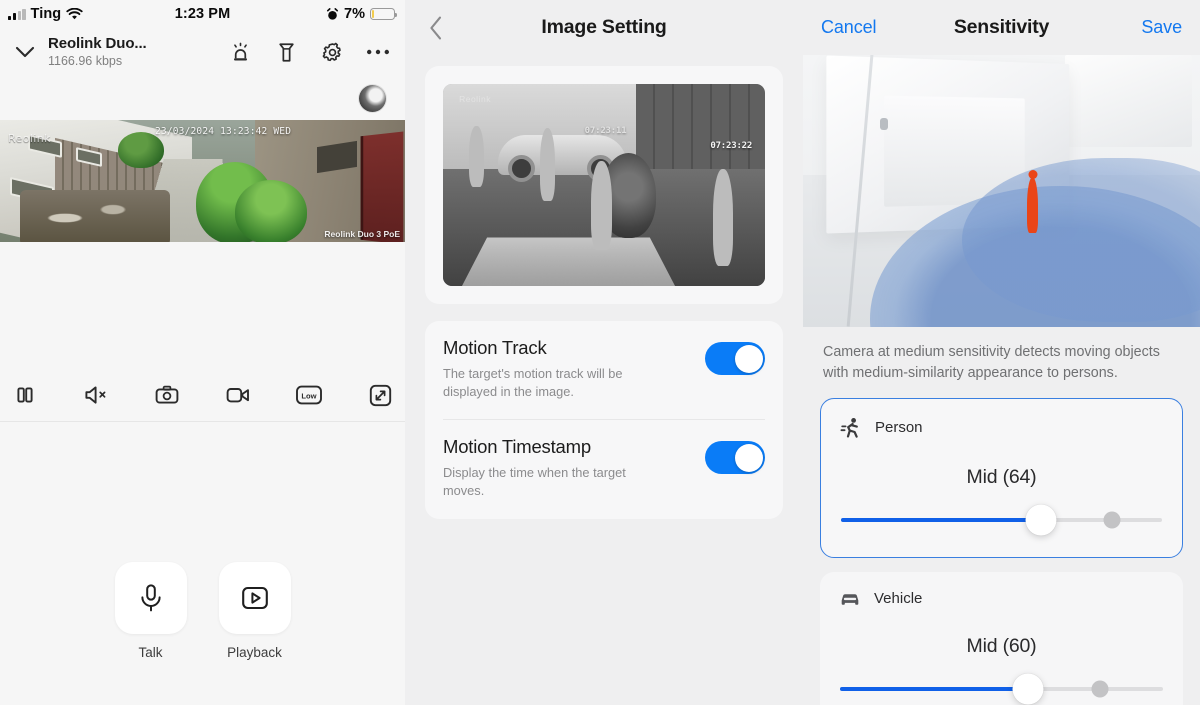 The height and width of the screenshot is (705, 1200). I want to click on sensitivity-card-person: Person Mid (64), so click(1001, 477).